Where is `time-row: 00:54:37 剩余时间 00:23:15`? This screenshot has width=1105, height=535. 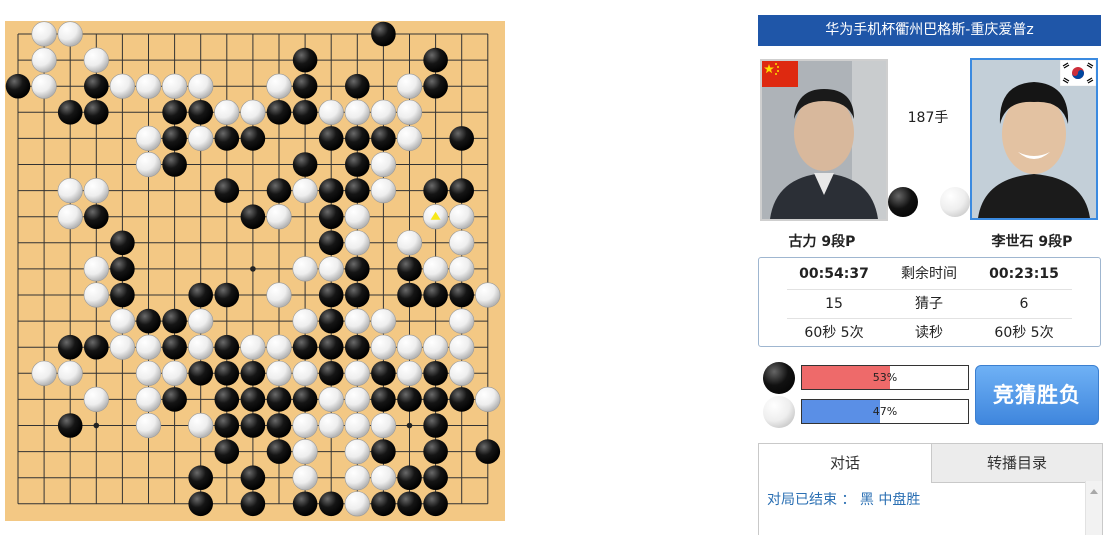
time-row: 00:54:37 剩余时间 00:23:15 is located at coordinates (929, 274).